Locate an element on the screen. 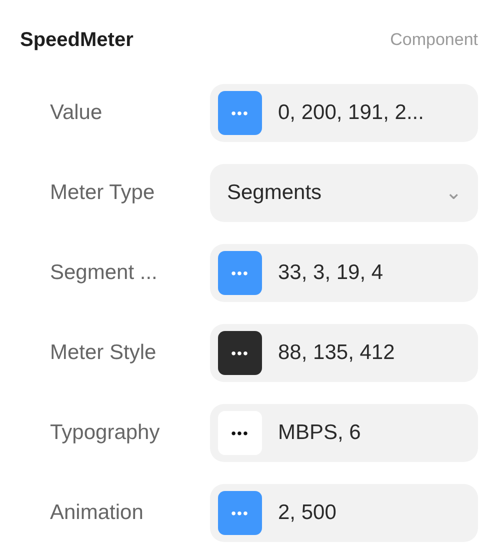 The image size is (502, 556). dropdown-field: Segments ⌄ is located at coordinates (344, 193).